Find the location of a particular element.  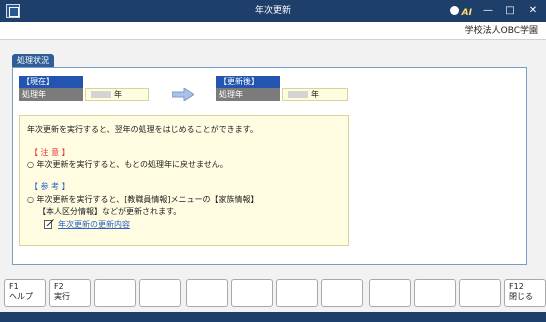

f10-button is located at coordinates (435, 293).